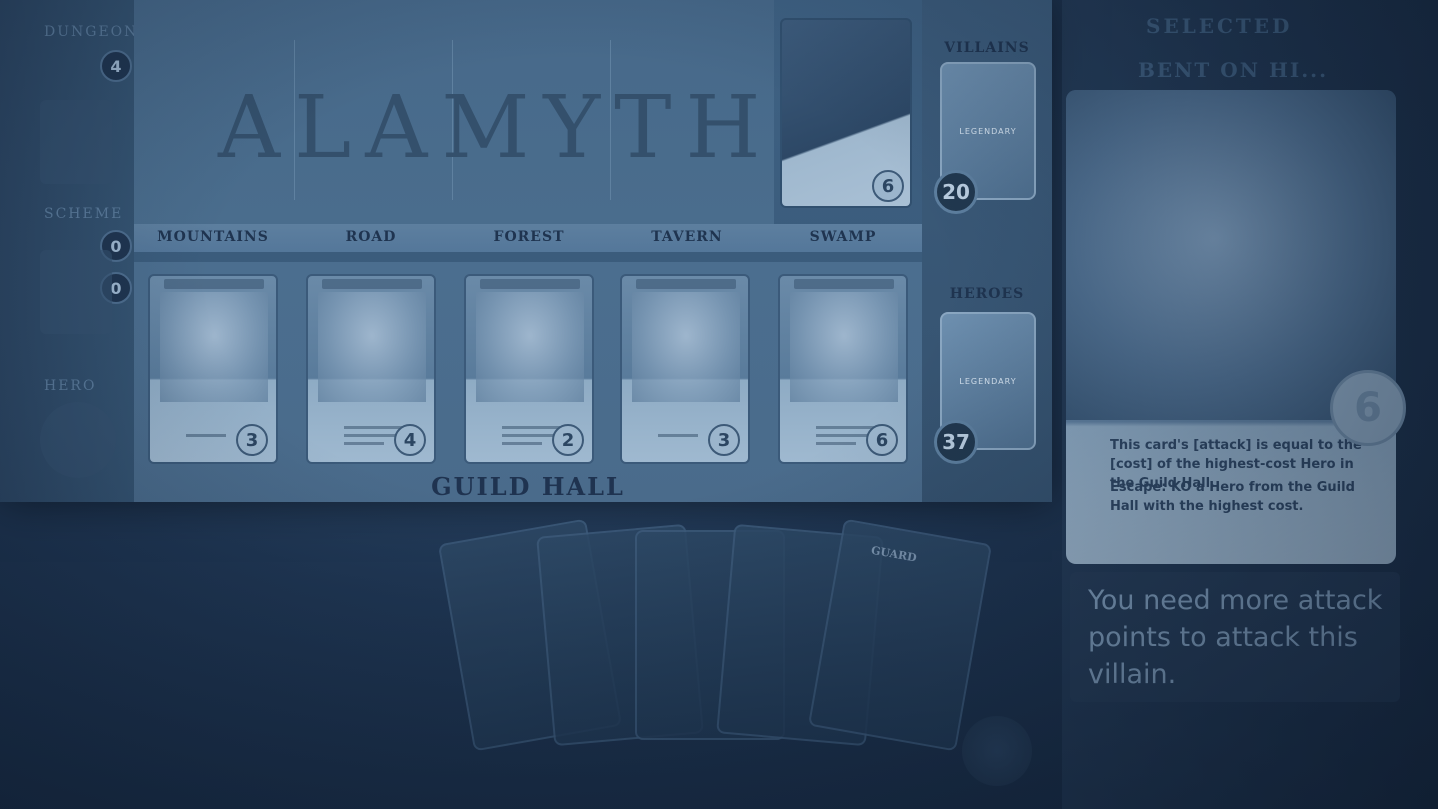 This screenshot has height=809, width=1438. What do you see at coordinates (1231, 255) in the screenshot?
I see `selected-card-art` at bounding box center [1231, 255].